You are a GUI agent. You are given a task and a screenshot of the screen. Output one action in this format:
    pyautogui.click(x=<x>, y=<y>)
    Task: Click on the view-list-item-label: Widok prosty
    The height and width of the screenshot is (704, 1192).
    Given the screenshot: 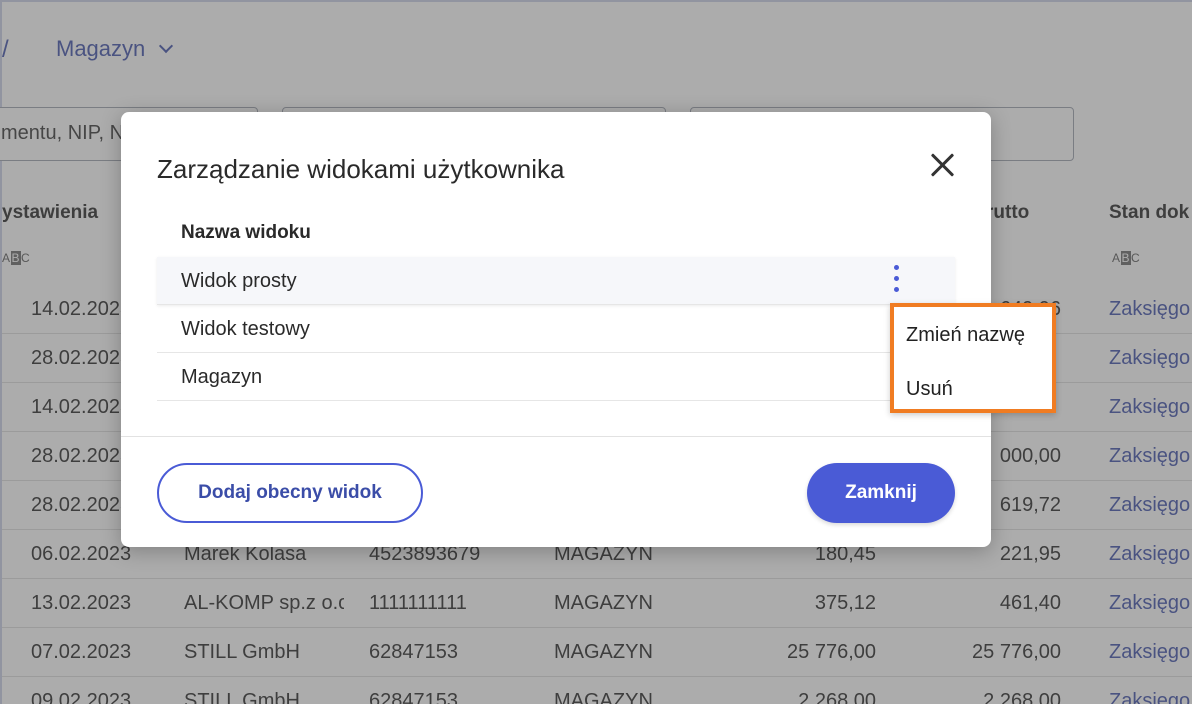 What is the action you would take?
    pyautogui.click(x=239, y=281)
    